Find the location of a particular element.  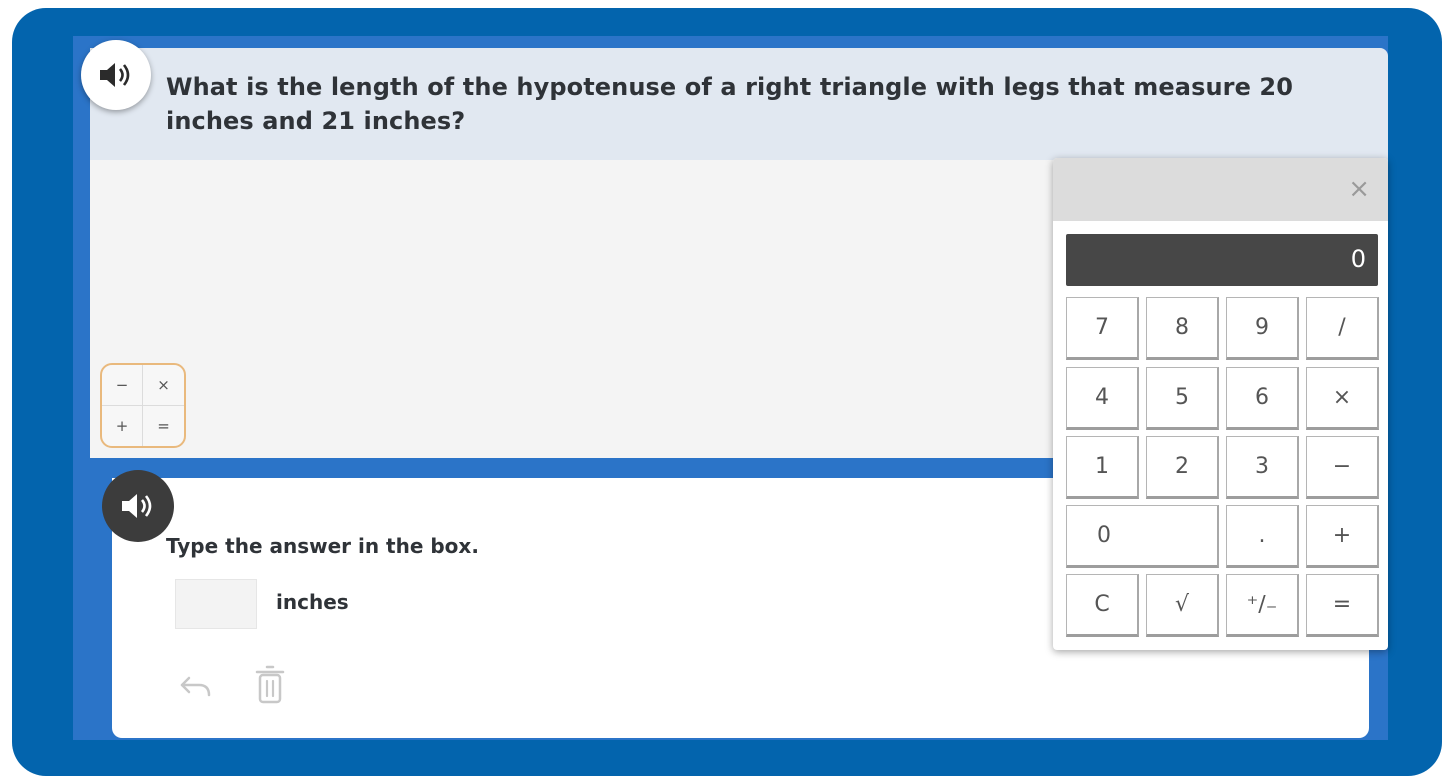

undo-icon is located at coordinates (195, 686).